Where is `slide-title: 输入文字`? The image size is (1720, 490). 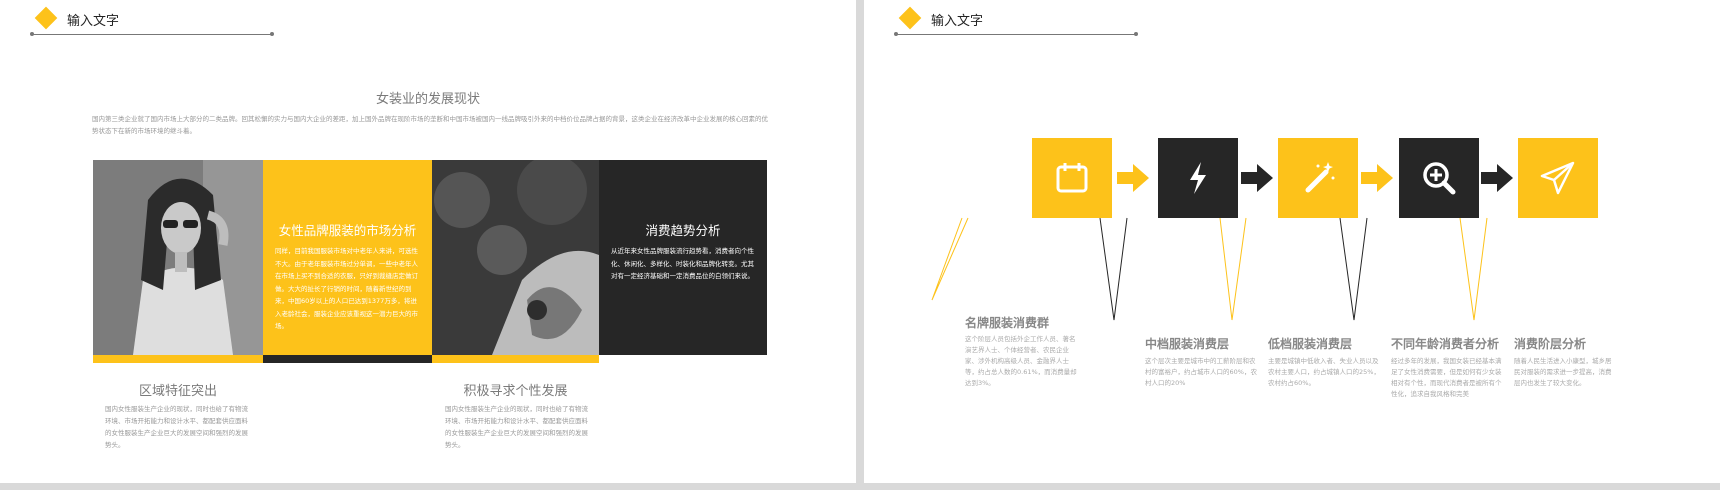 slide-title: 输入文字 is located at coordinates (93, 21).